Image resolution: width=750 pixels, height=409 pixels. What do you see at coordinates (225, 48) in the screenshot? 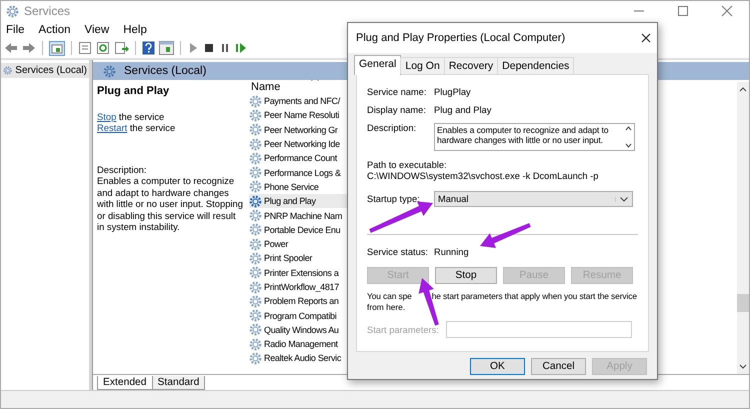
I see `pause-icon` at bounding box center [225, 48].